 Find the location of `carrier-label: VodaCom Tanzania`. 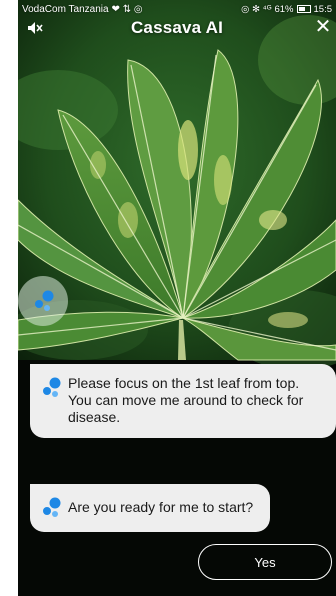

carrier-label: VodaCom Tanzania is located at coordinates (65, 9).